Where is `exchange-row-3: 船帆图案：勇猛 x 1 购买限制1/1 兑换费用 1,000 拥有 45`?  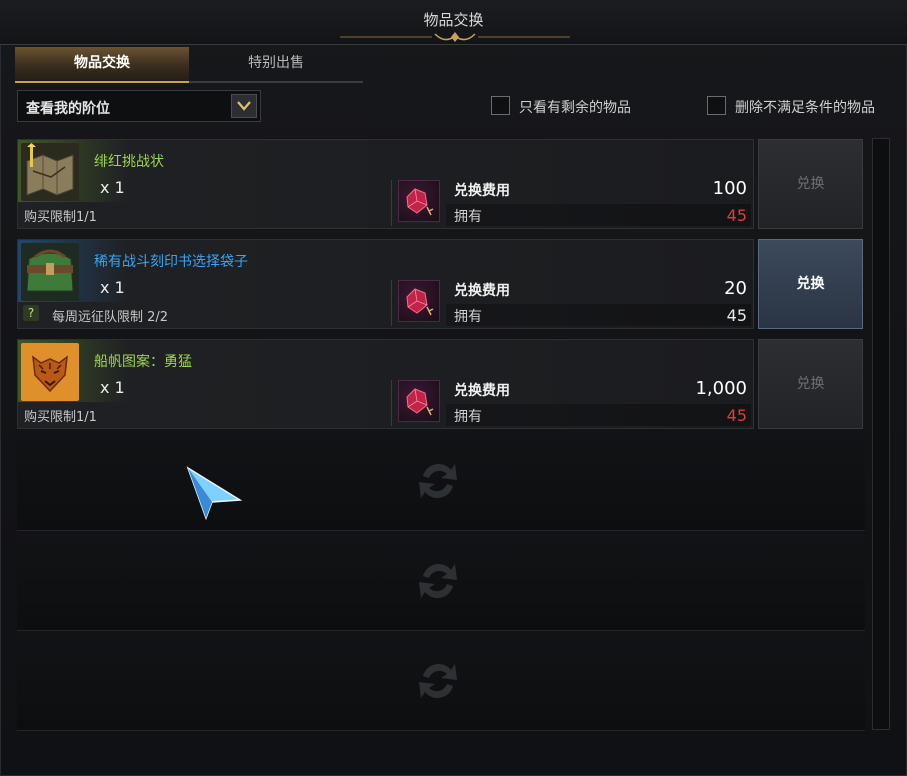 exchange-row-3: 船帆图案：勇猛 x 1 购买限制1/1 兑换费用 1,000 拥有 45 is located at coordinates (385, 384).